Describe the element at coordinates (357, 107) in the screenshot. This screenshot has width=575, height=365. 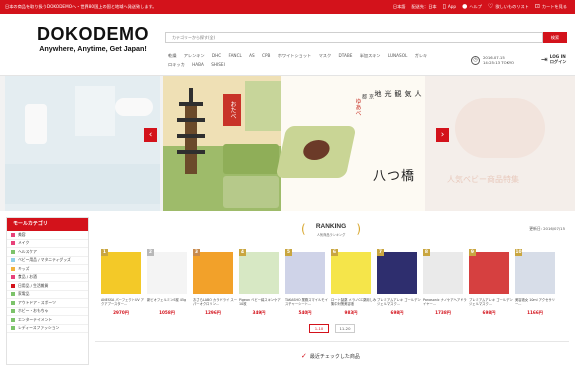
I see `banner-seal: ゆあべ` at that location.